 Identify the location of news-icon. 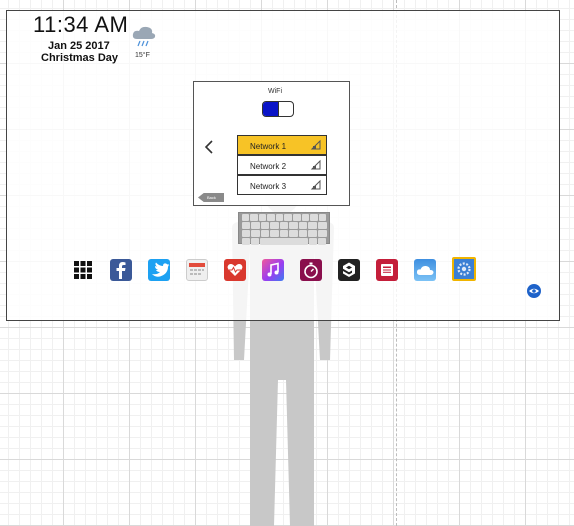
(387, 270).